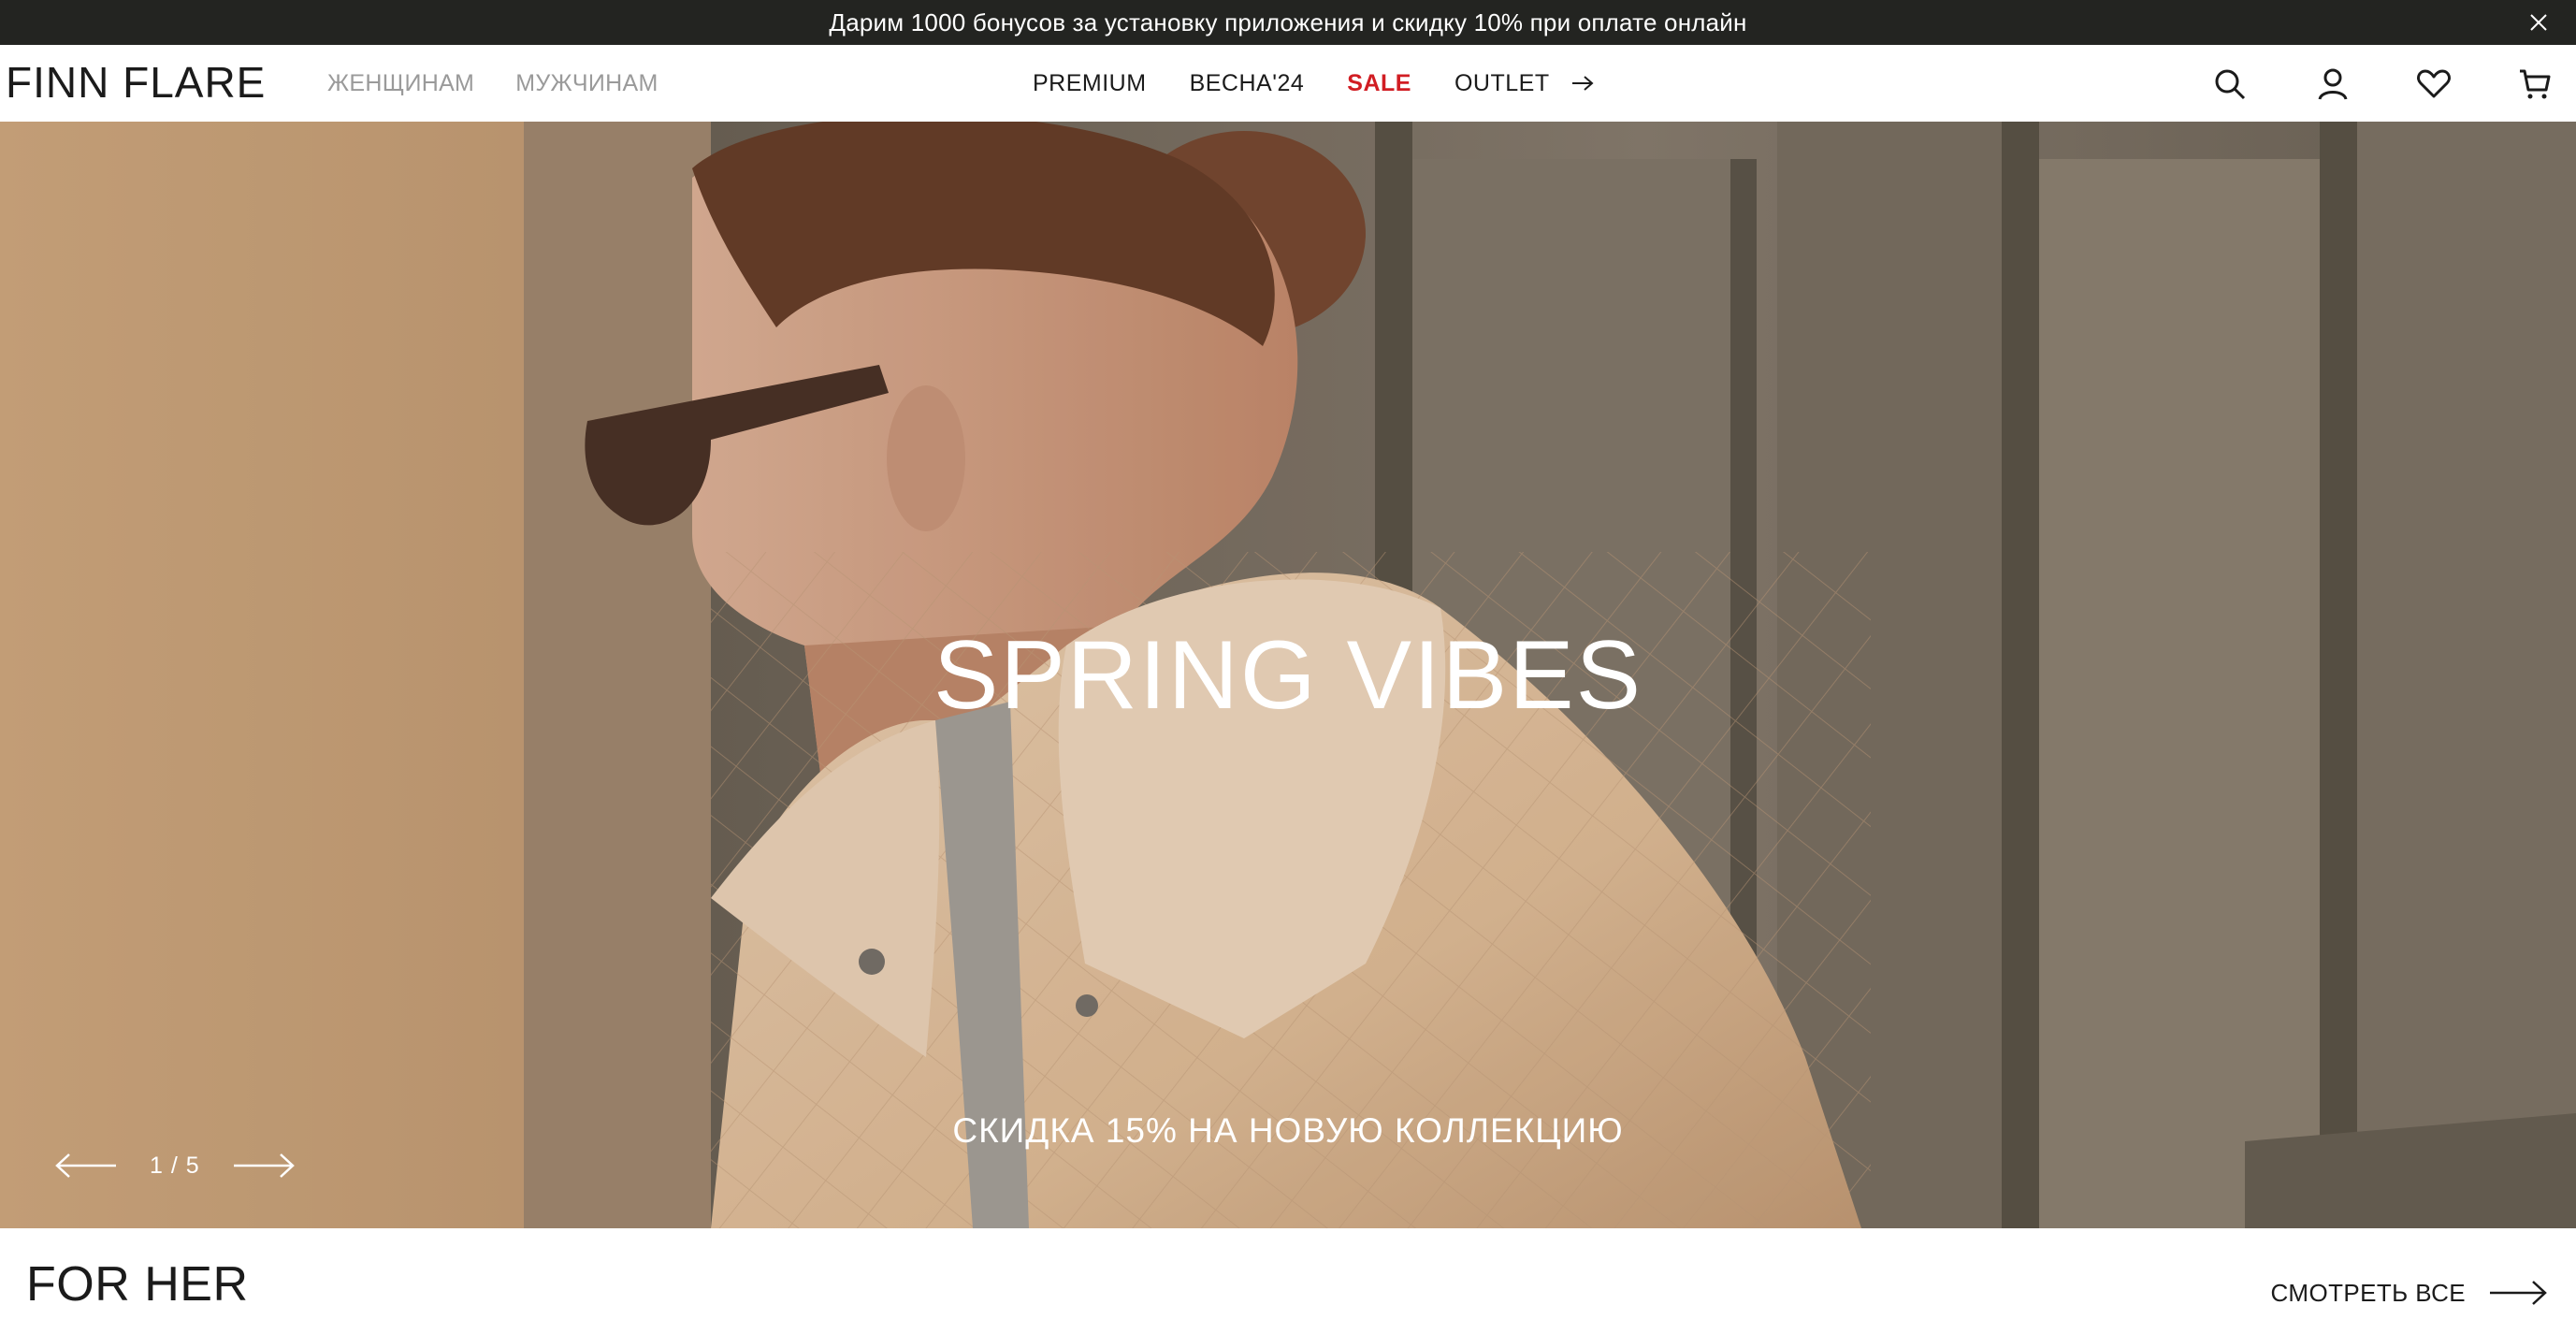 The image size is (2576, 1334). I want to click on hero-subtitle: СКИДКА 15% НА НОВУЮ КОЛЛЕКЦИЮ, so click(1288, 1131).